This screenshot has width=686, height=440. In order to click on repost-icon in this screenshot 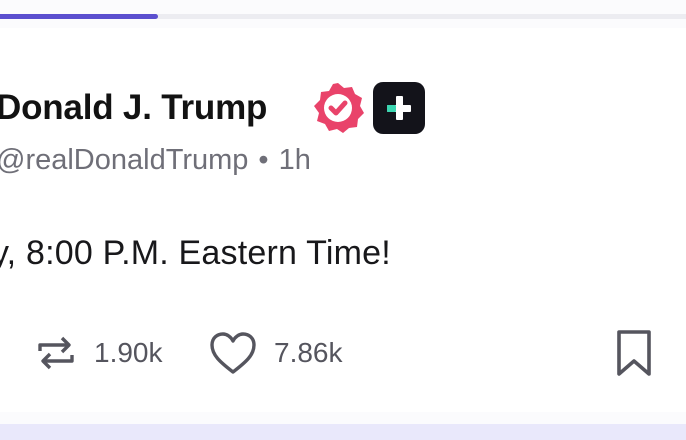, I will do `click(56, 353)`.